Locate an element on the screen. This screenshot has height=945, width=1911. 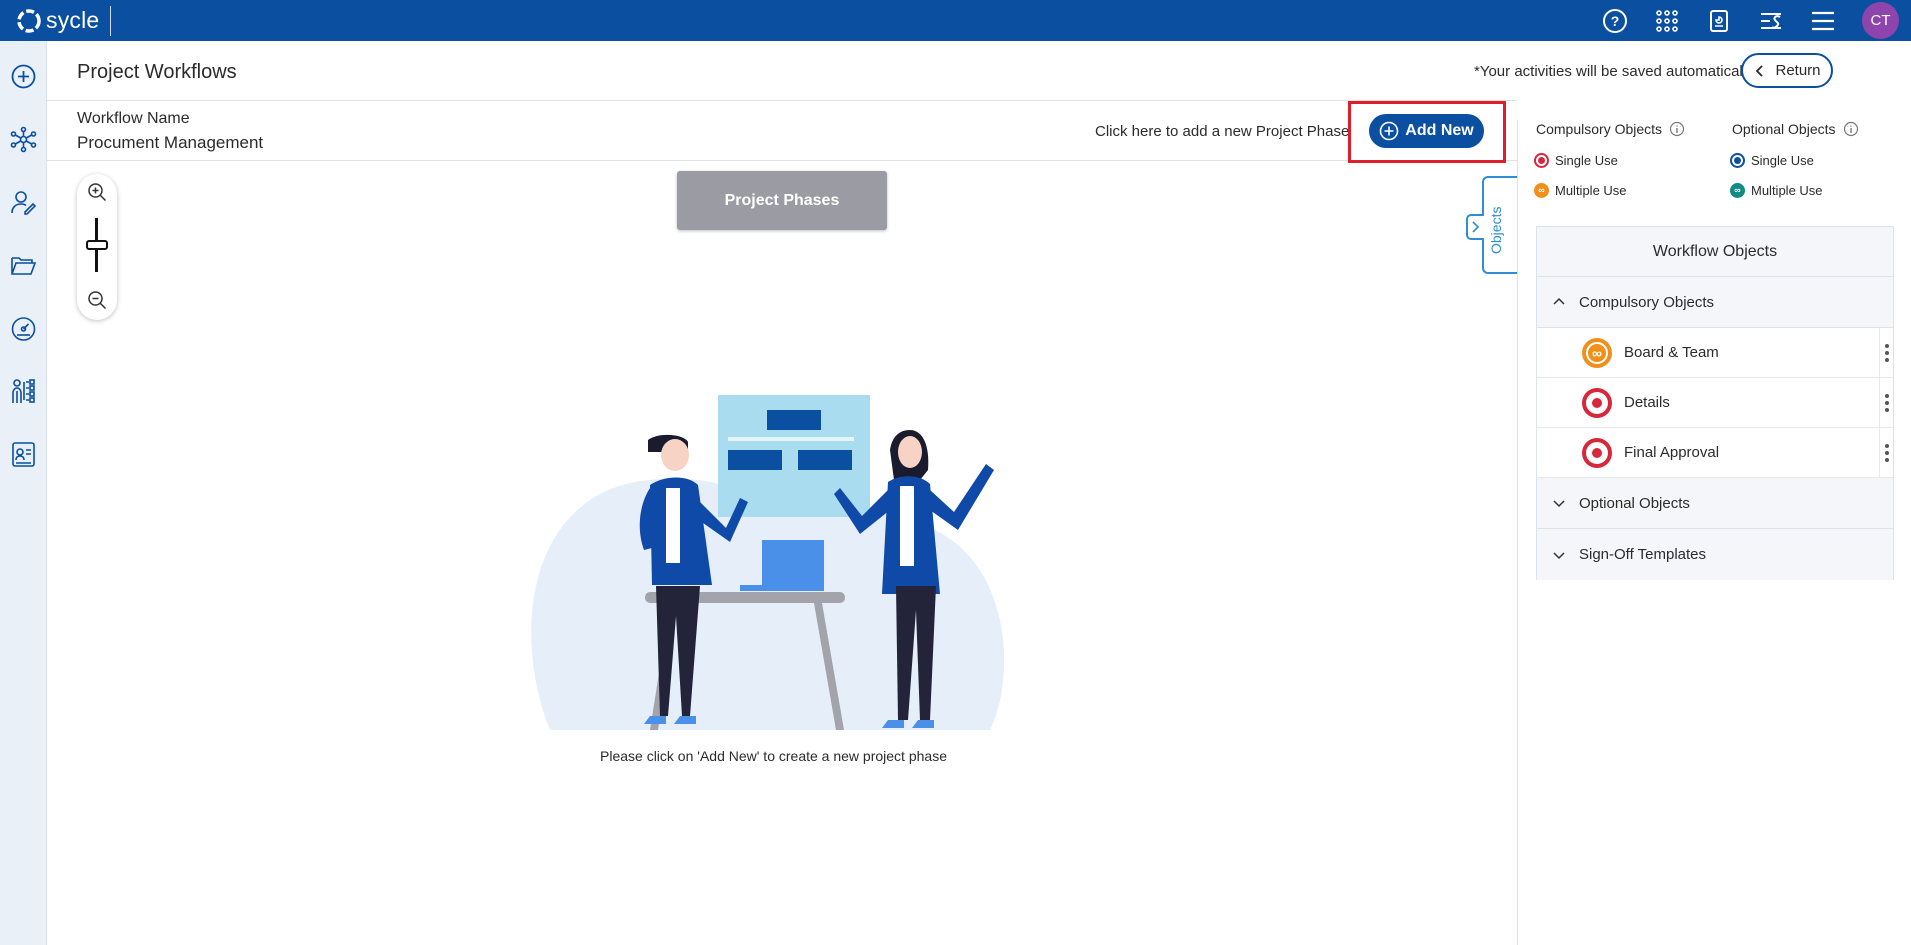
add-new-button: Add New is located at coordinates (1426, 131).